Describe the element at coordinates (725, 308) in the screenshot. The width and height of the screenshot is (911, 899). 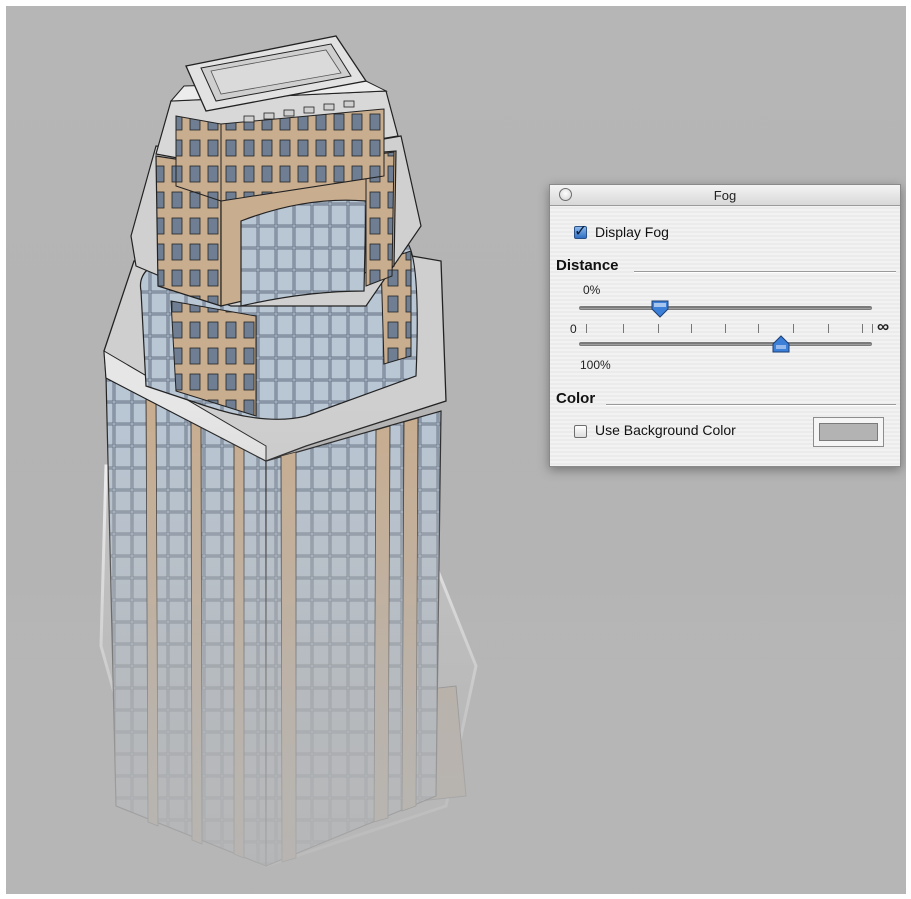
I see `start-slider-track` at that location.